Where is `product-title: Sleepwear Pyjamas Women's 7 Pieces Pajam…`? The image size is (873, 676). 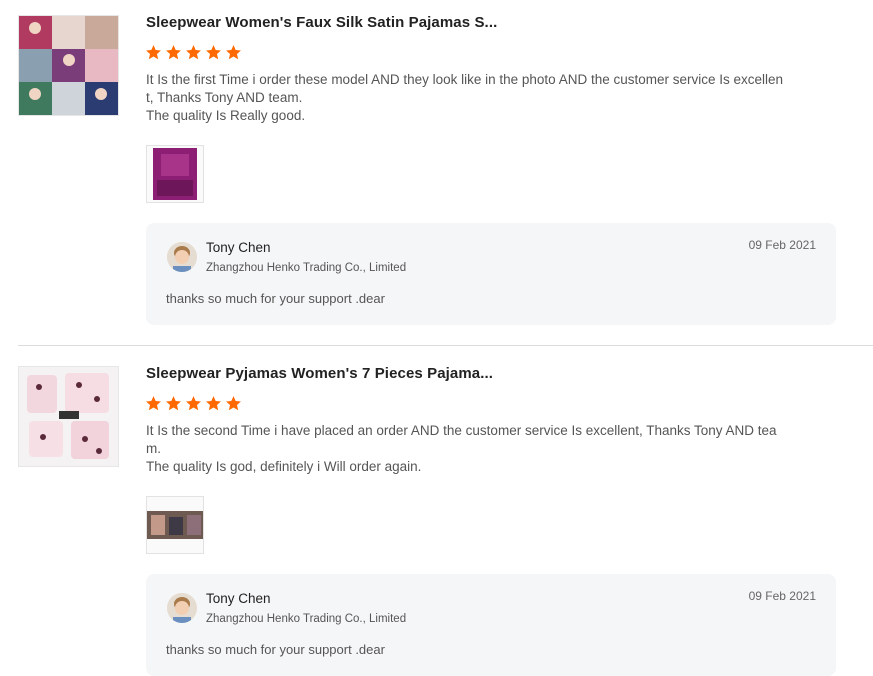
product-title: Sleepwear Pyjamas Women's 7 Pieces Pajam… is located at coordinates (319, 373).